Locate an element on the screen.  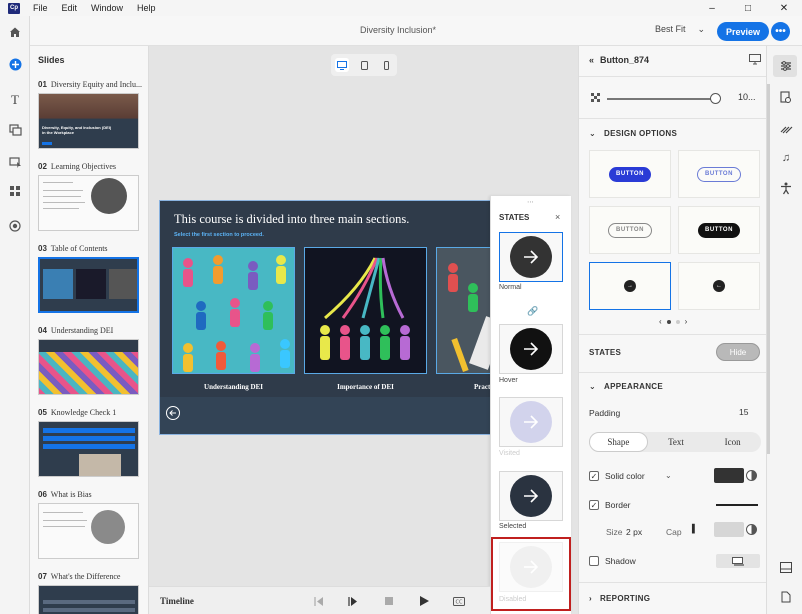
design-option-2: BUTTON is located at coordinates (719, 174).